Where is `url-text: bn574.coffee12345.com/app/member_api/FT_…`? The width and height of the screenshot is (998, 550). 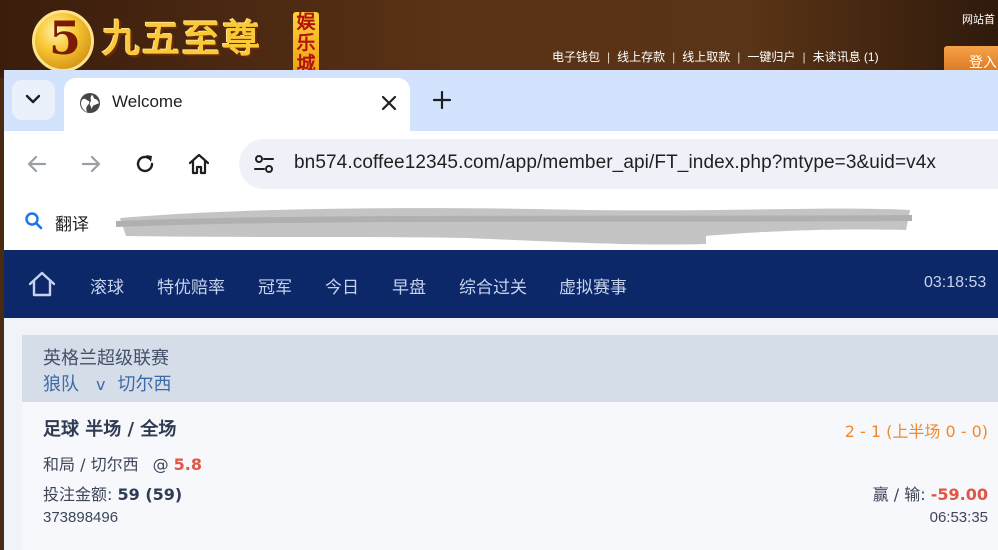
url-text: bn574.coffee12345.com/app/member_api/FT_… is located at coordinates (615, 163).